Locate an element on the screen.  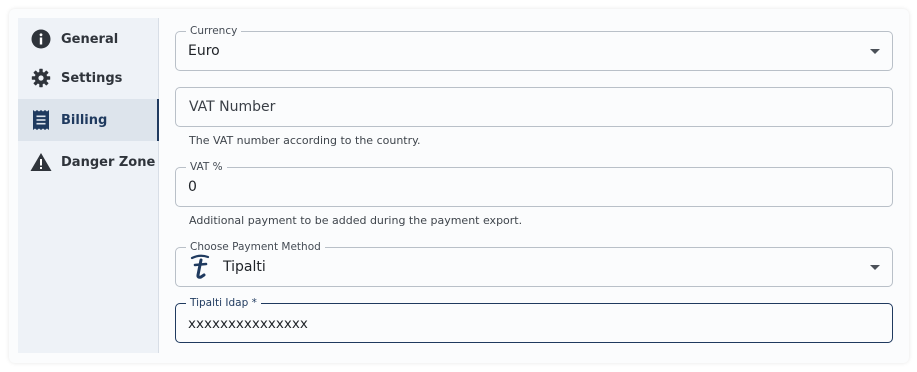
payment-method-label: Choose Payment Method is located at coordinates (255, 247).